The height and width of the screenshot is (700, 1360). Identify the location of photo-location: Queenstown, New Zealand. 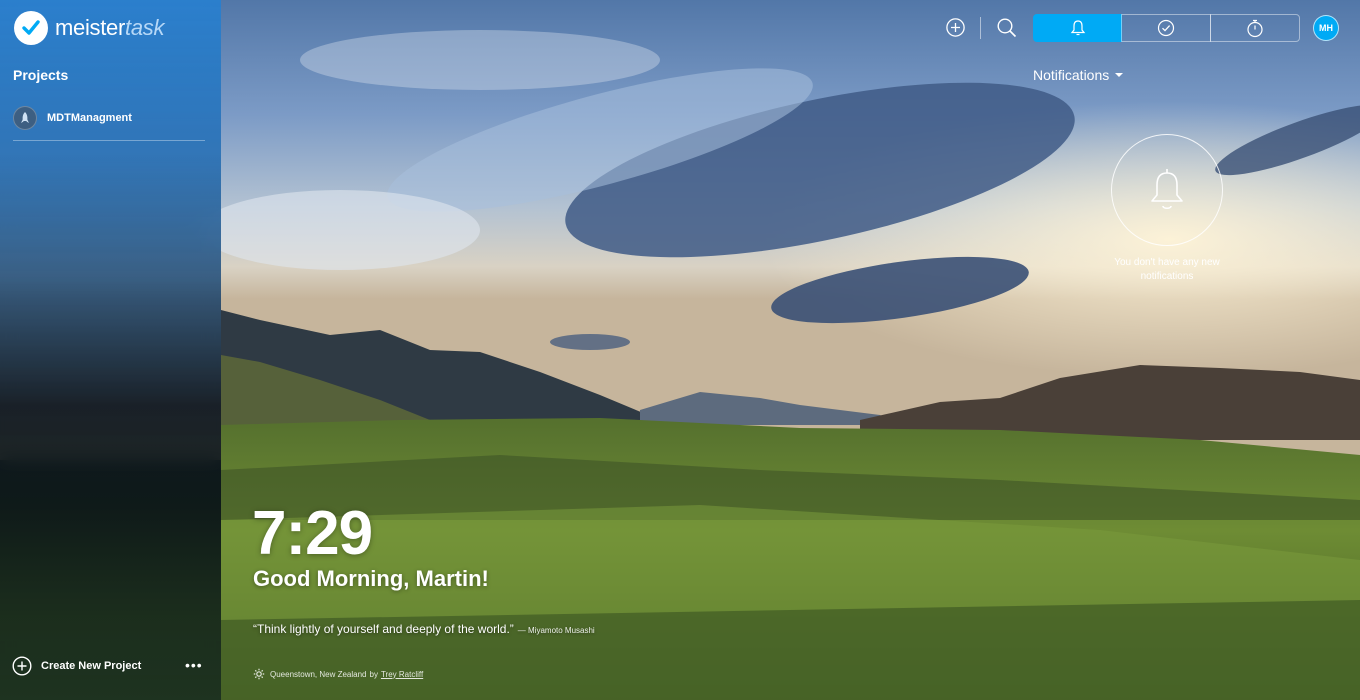
(318, 674).